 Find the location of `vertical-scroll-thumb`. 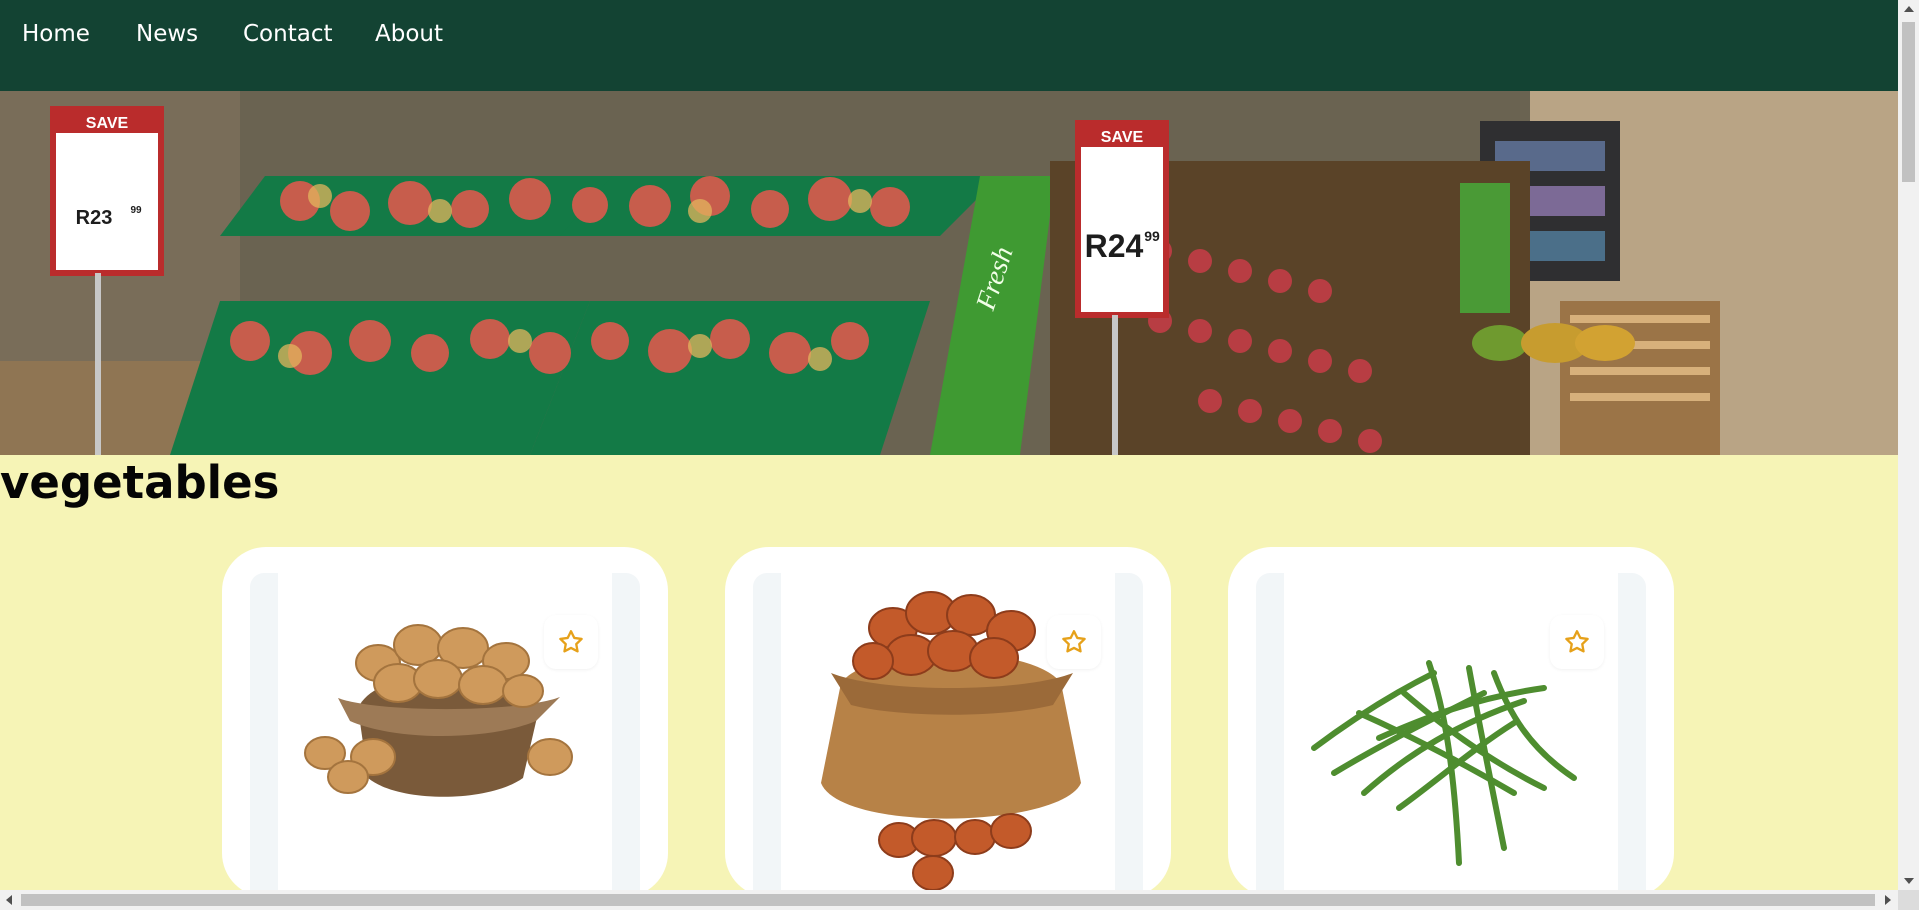

vertical-scroll-thumb is located at coordinates (1908, 102).